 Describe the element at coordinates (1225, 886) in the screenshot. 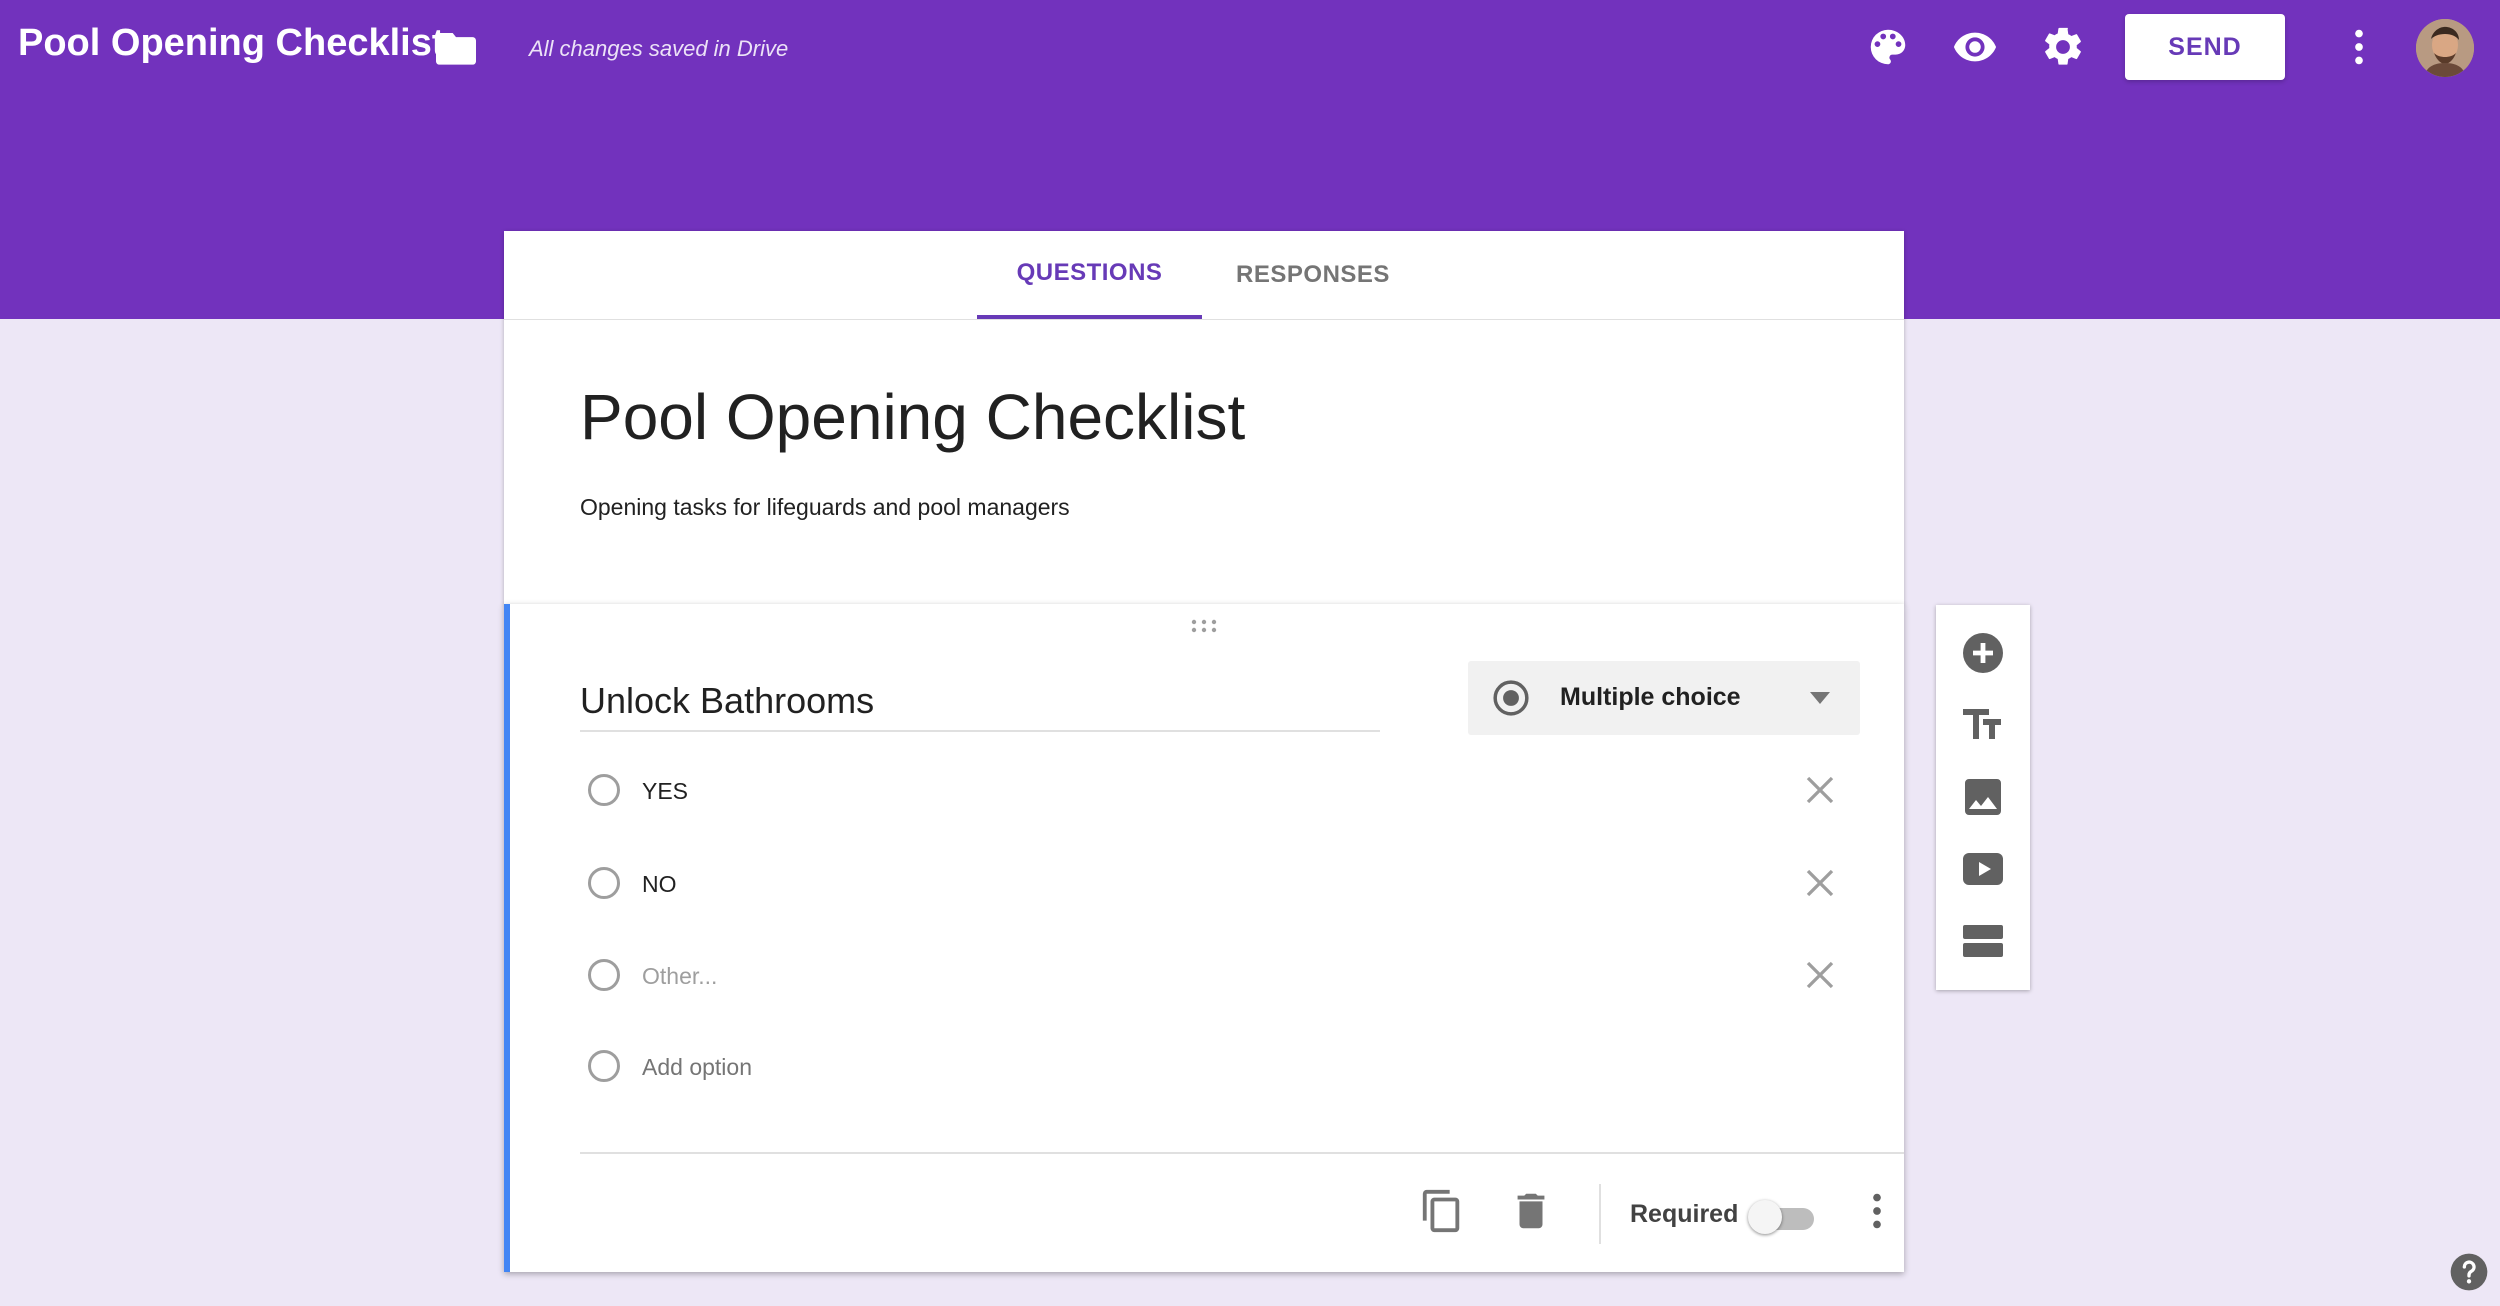

I see `option-row: NO` at that location.